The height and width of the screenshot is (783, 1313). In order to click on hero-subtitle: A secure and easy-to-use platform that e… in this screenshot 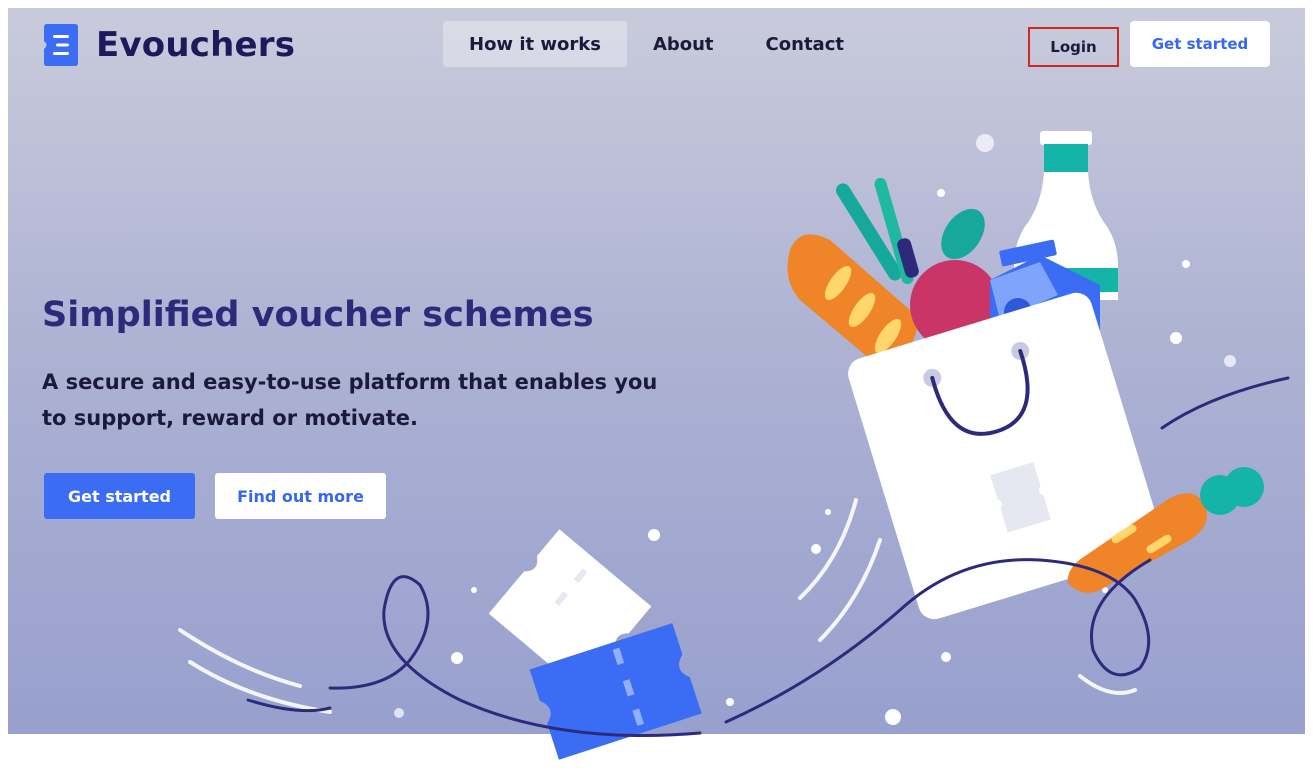, I will do `click(350, 400)`.